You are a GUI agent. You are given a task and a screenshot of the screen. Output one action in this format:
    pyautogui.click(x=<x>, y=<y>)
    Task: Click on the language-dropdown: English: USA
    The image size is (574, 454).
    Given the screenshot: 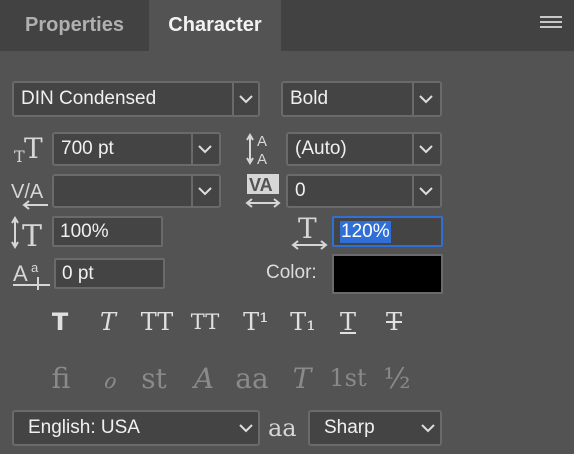 What is the action you would take?
    pyautogui.click(x=136, y=428)
    